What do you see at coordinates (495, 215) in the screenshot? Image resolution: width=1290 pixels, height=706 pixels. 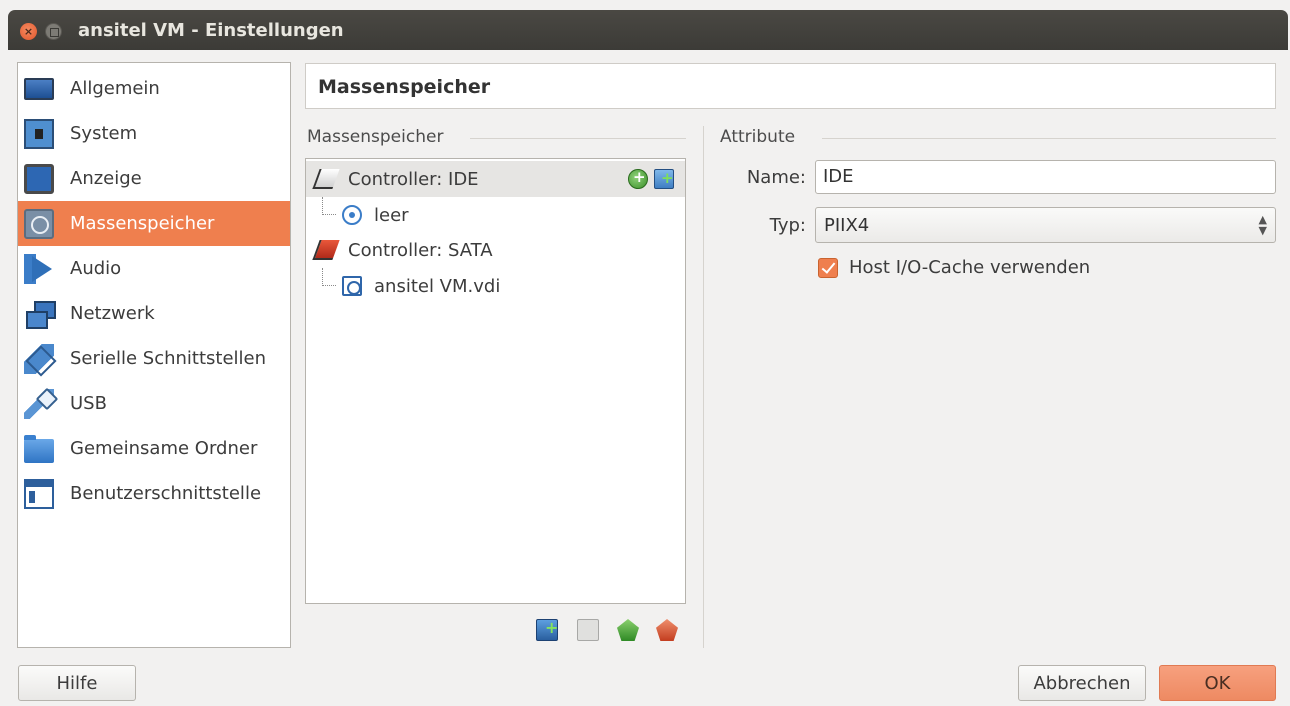 I see `tree-item-optical-drive: leer` at bounding box center [495, 215].